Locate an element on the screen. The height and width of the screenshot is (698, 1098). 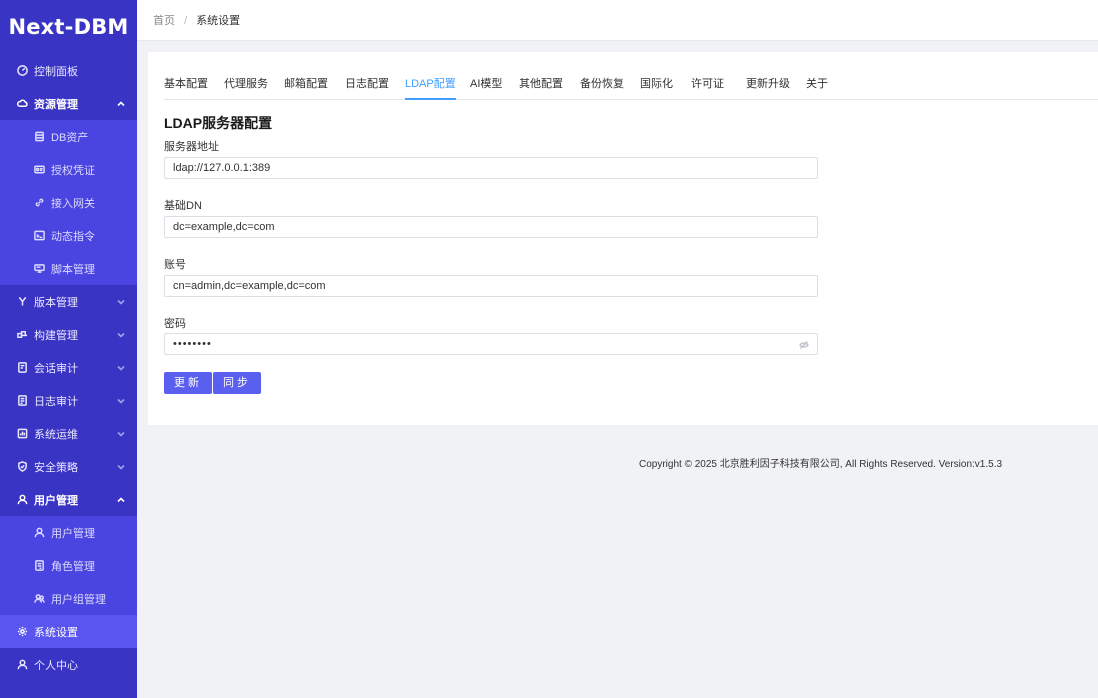
sidebar-item-label: 动态指令 is located at coordinates (73, 236).